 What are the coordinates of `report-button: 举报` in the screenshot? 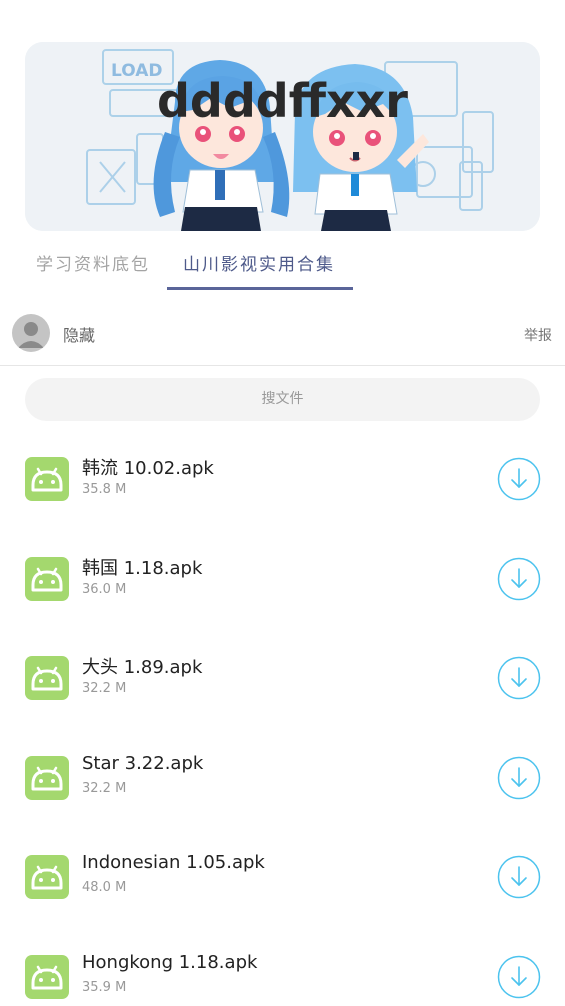 It's located at (538, 335).